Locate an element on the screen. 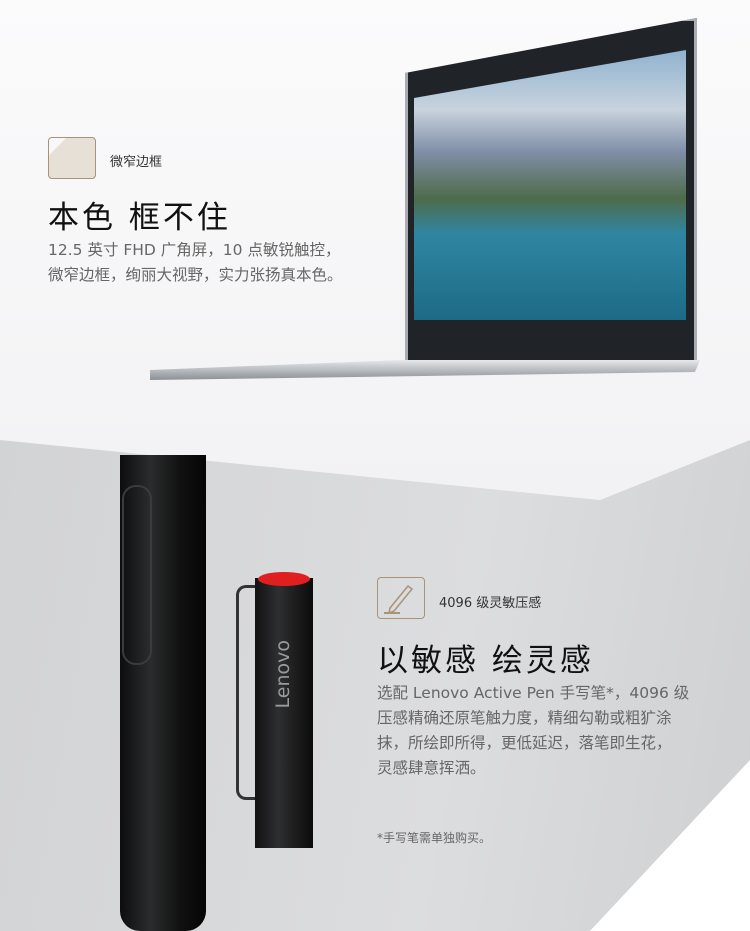 The width and height of the screenshot is (750, 931). section-heading: 以敏感 绘灵感 is located at coordinates (485, 661).